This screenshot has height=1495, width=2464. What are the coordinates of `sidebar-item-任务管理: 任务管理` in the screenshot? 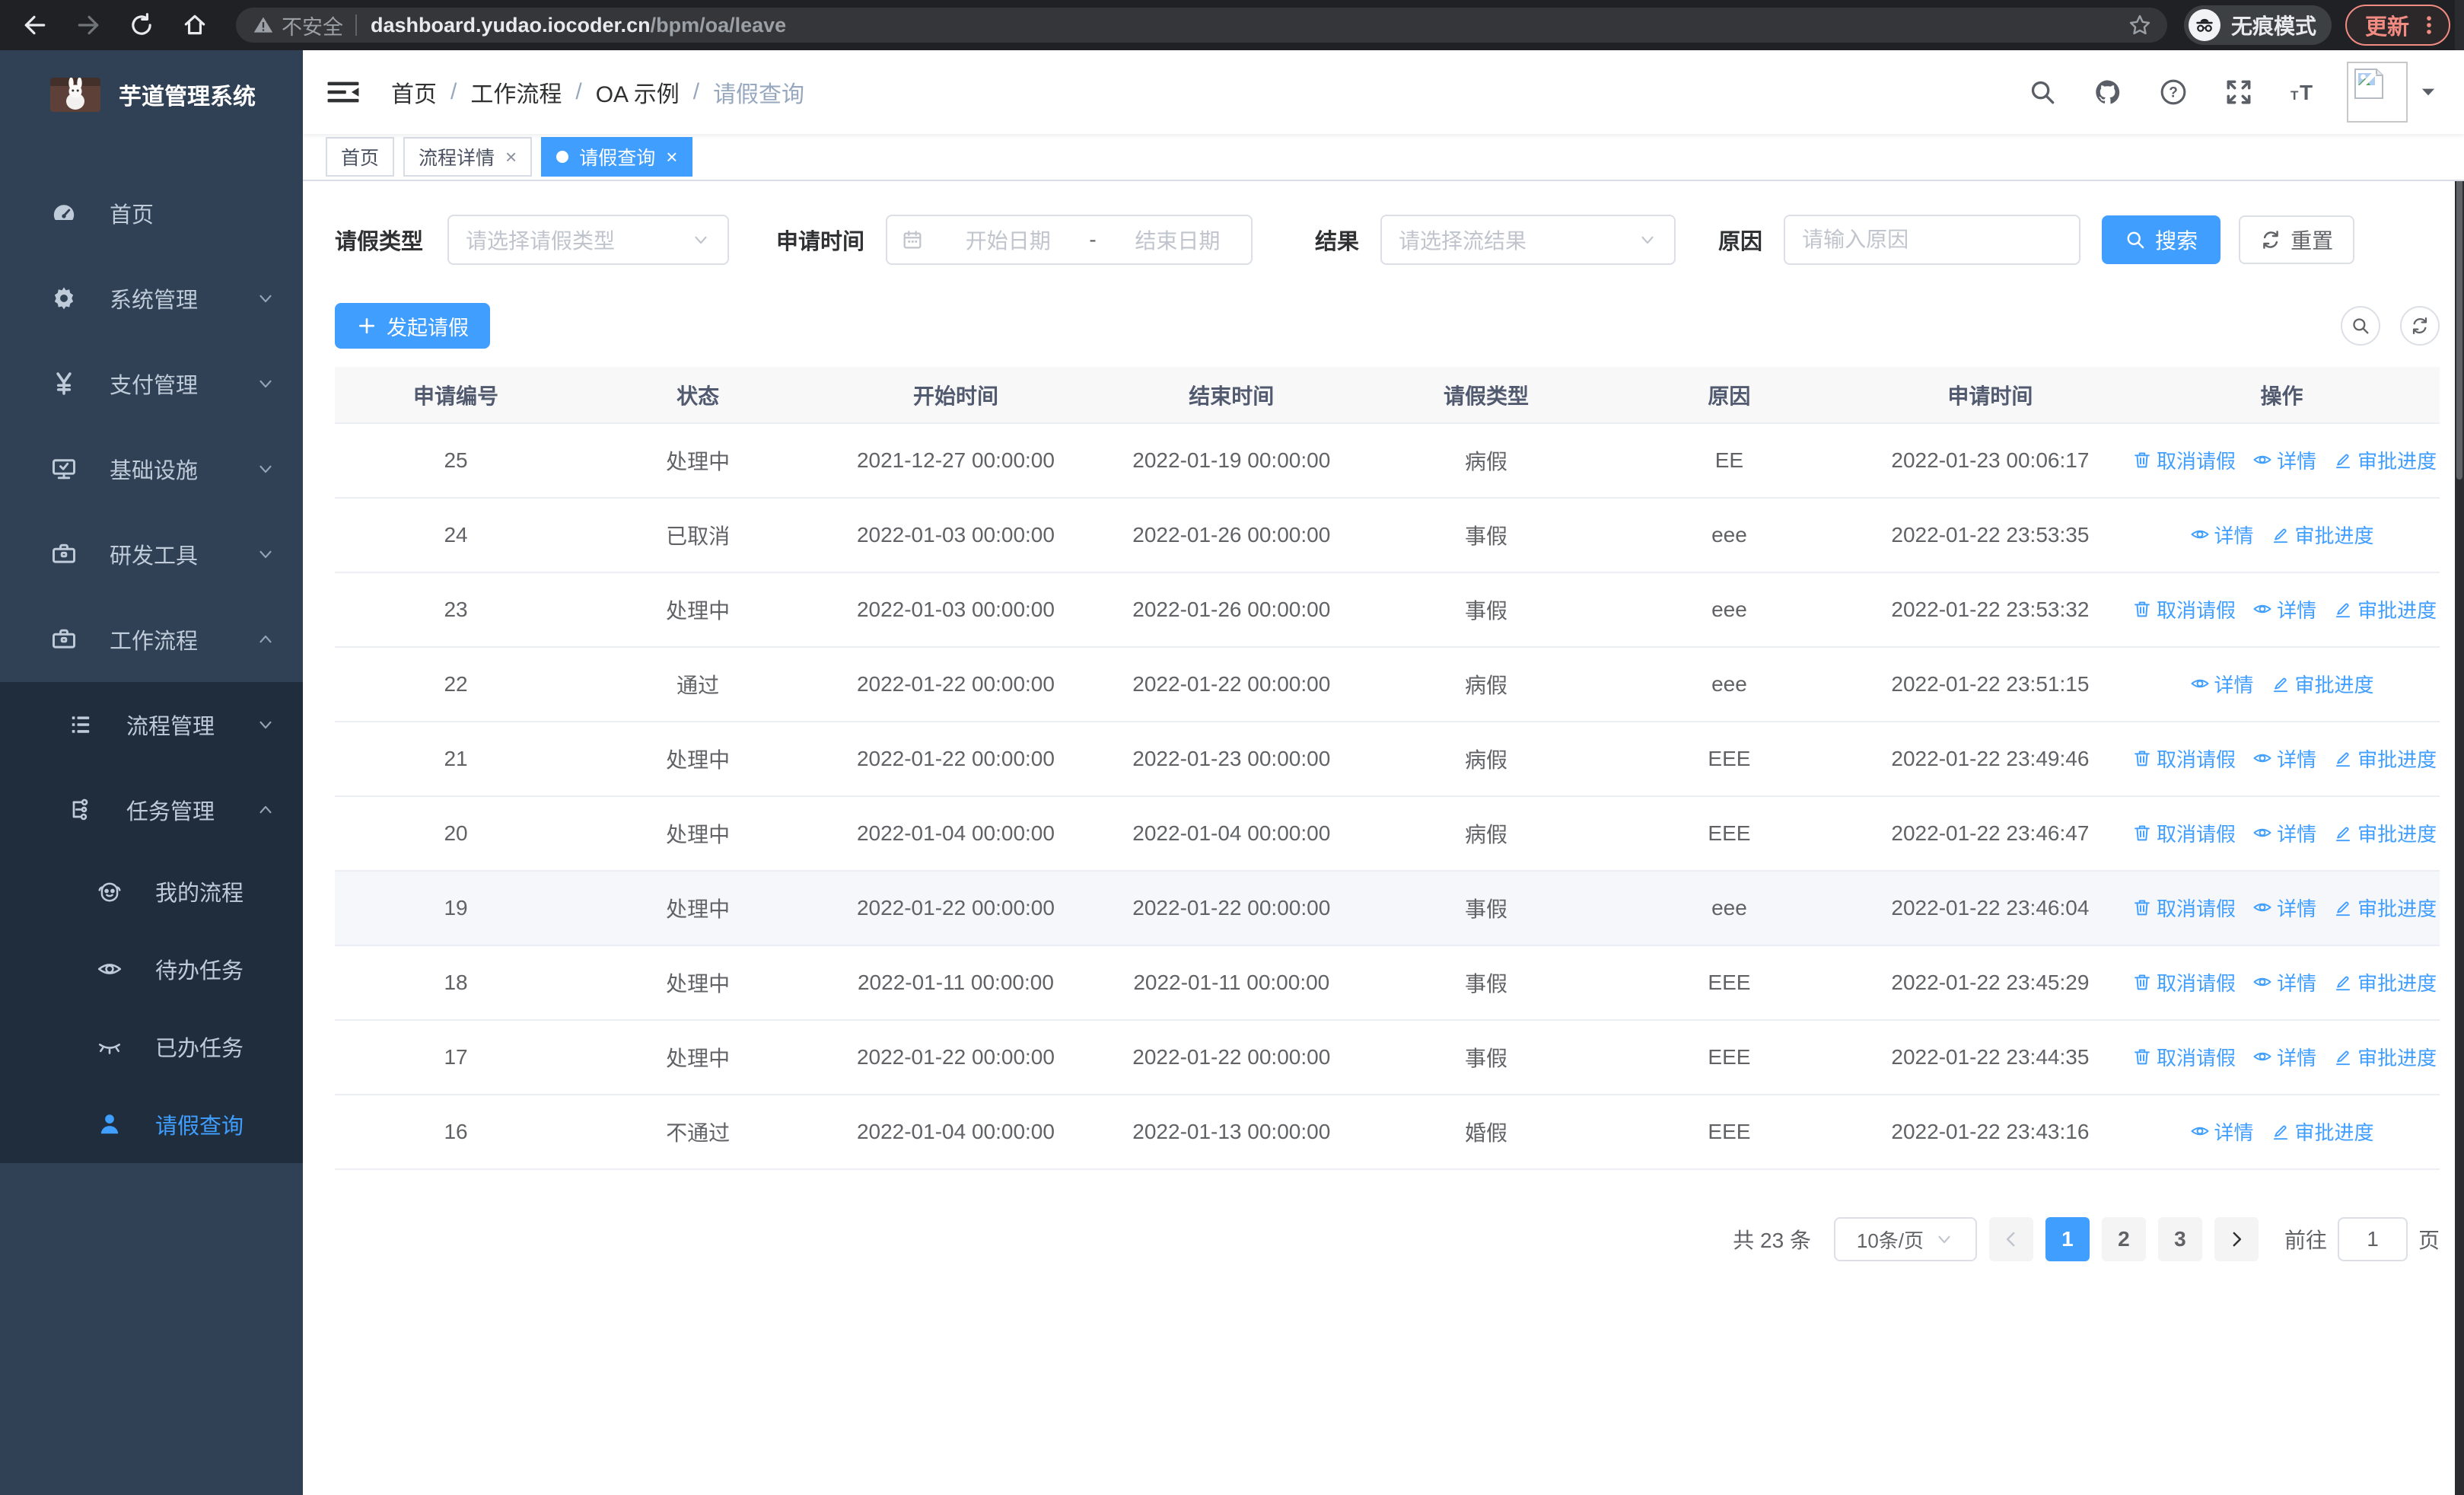 It's located at (151, 810).